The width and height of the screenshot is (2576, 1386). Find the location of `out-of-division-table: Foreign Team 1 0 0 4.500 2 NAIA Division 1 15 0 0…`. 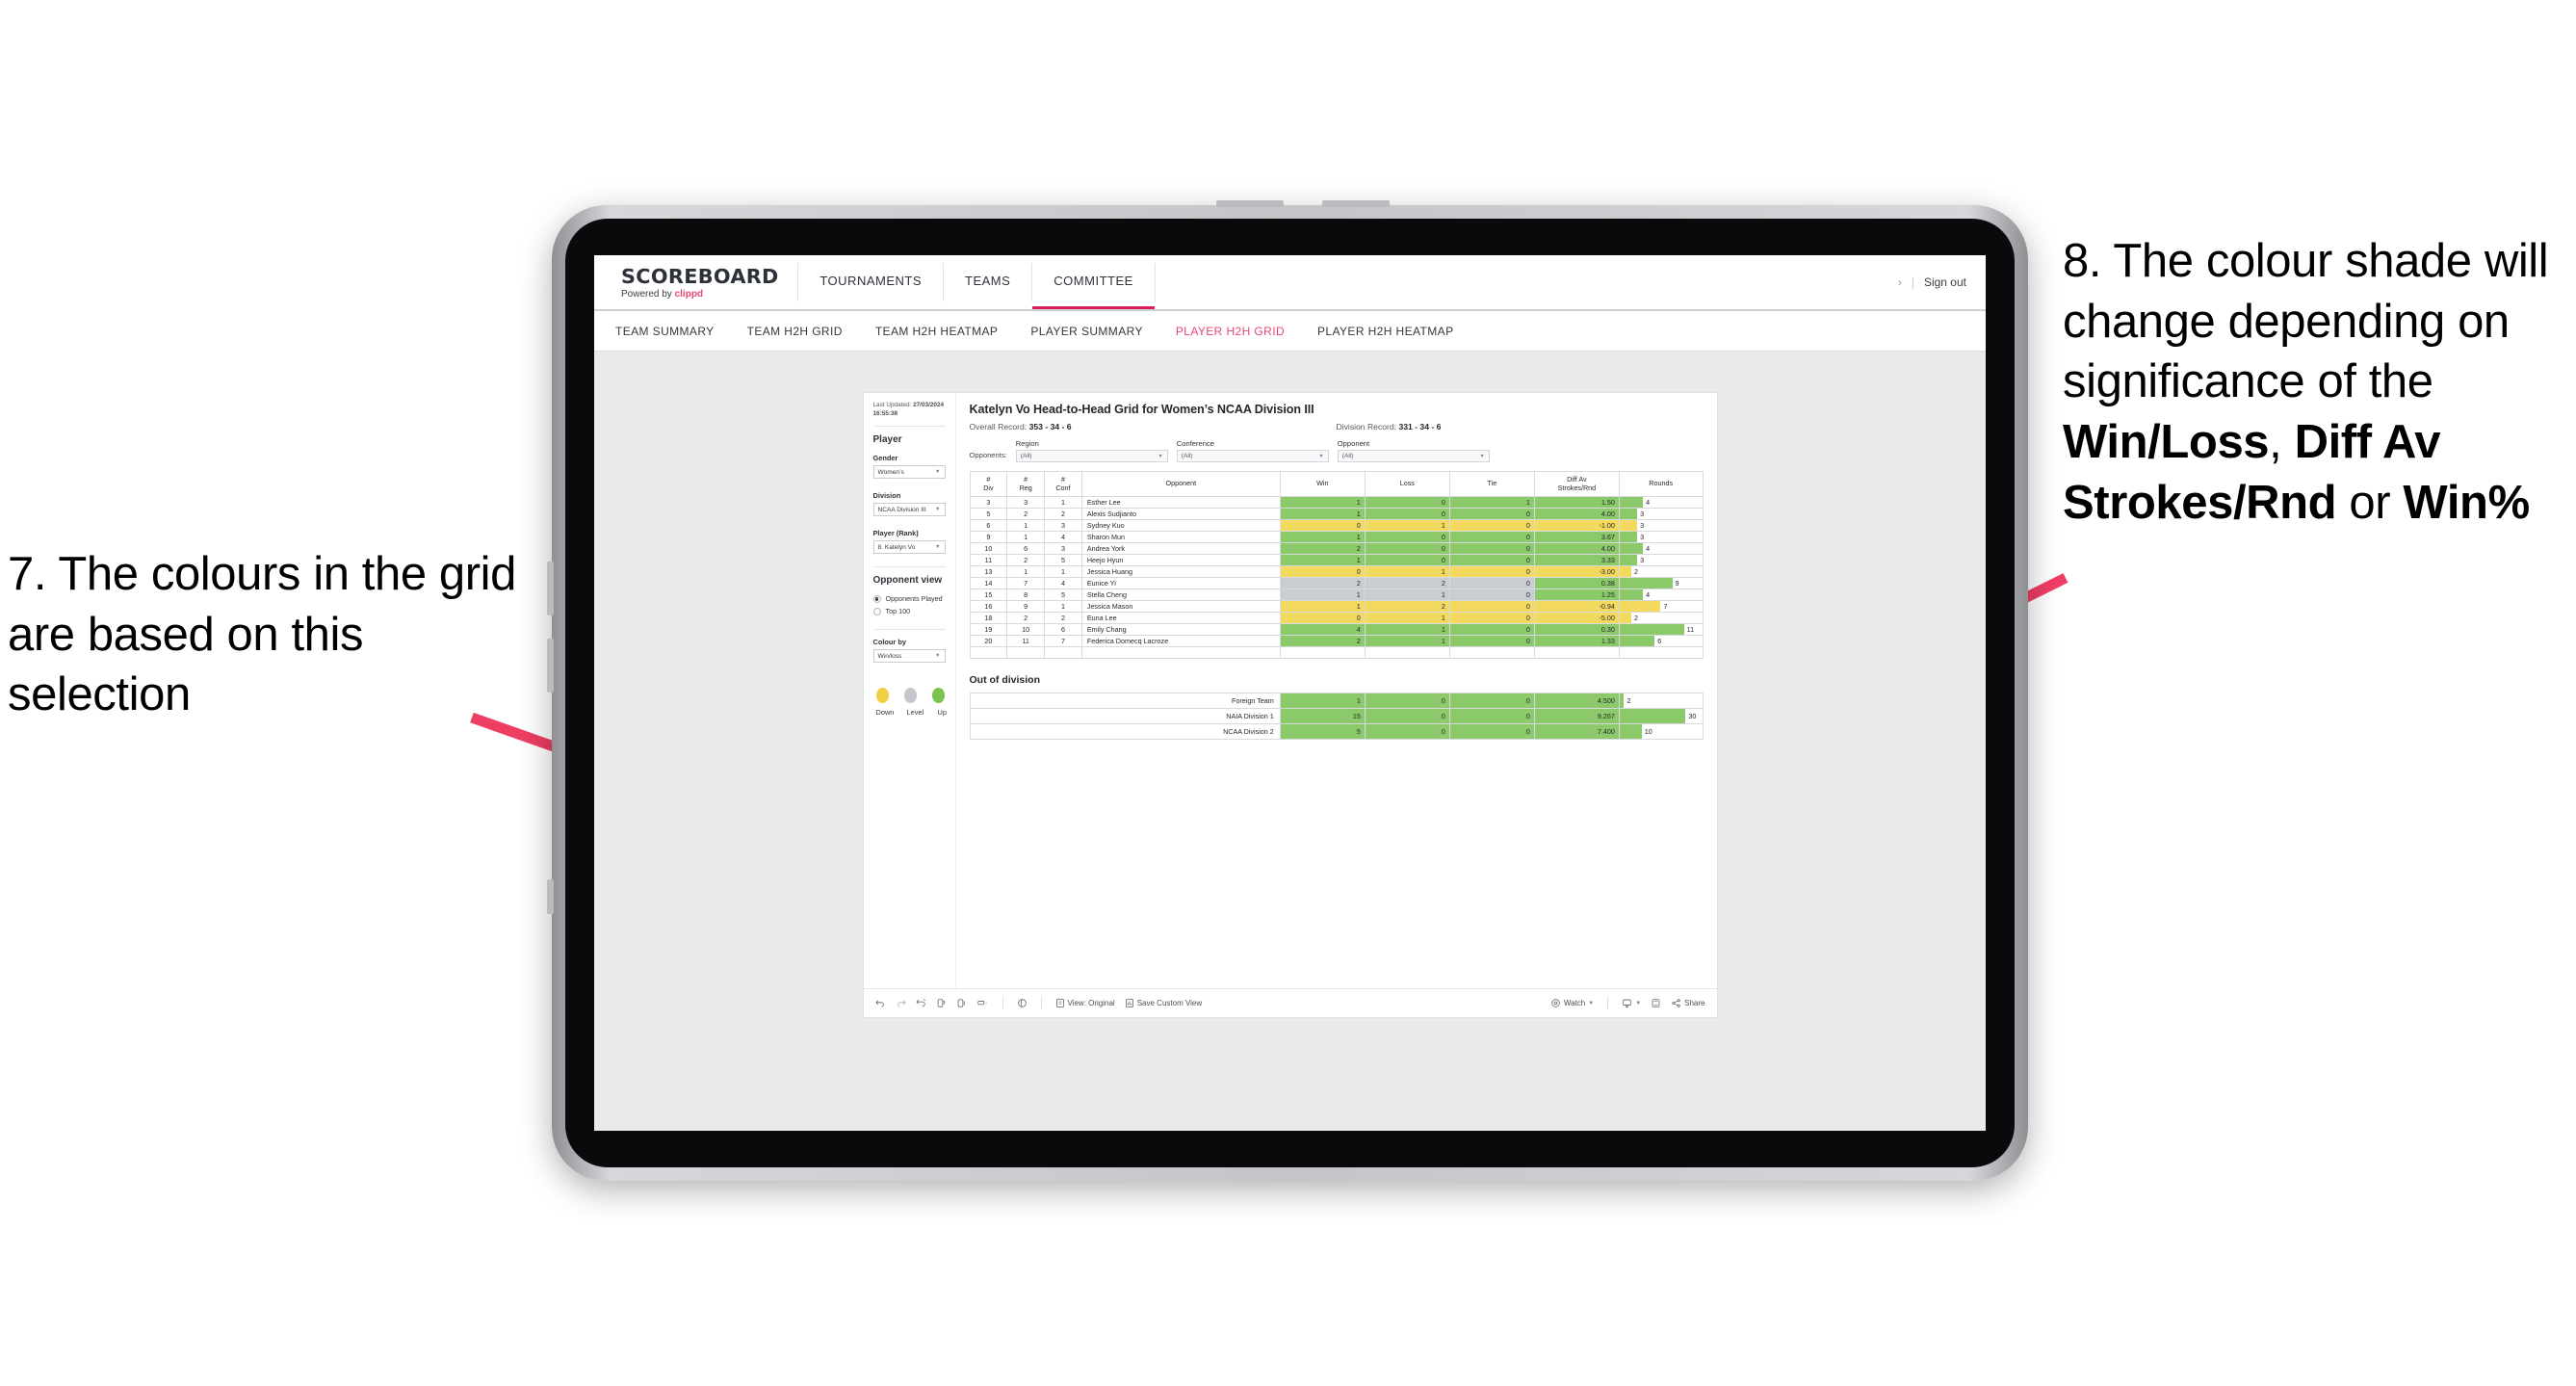

out-of-division-table: Foreign Team 1 0 0 4.500 2 NAIA Division 1 15 0 0… is located at coordinates (1336, 716).